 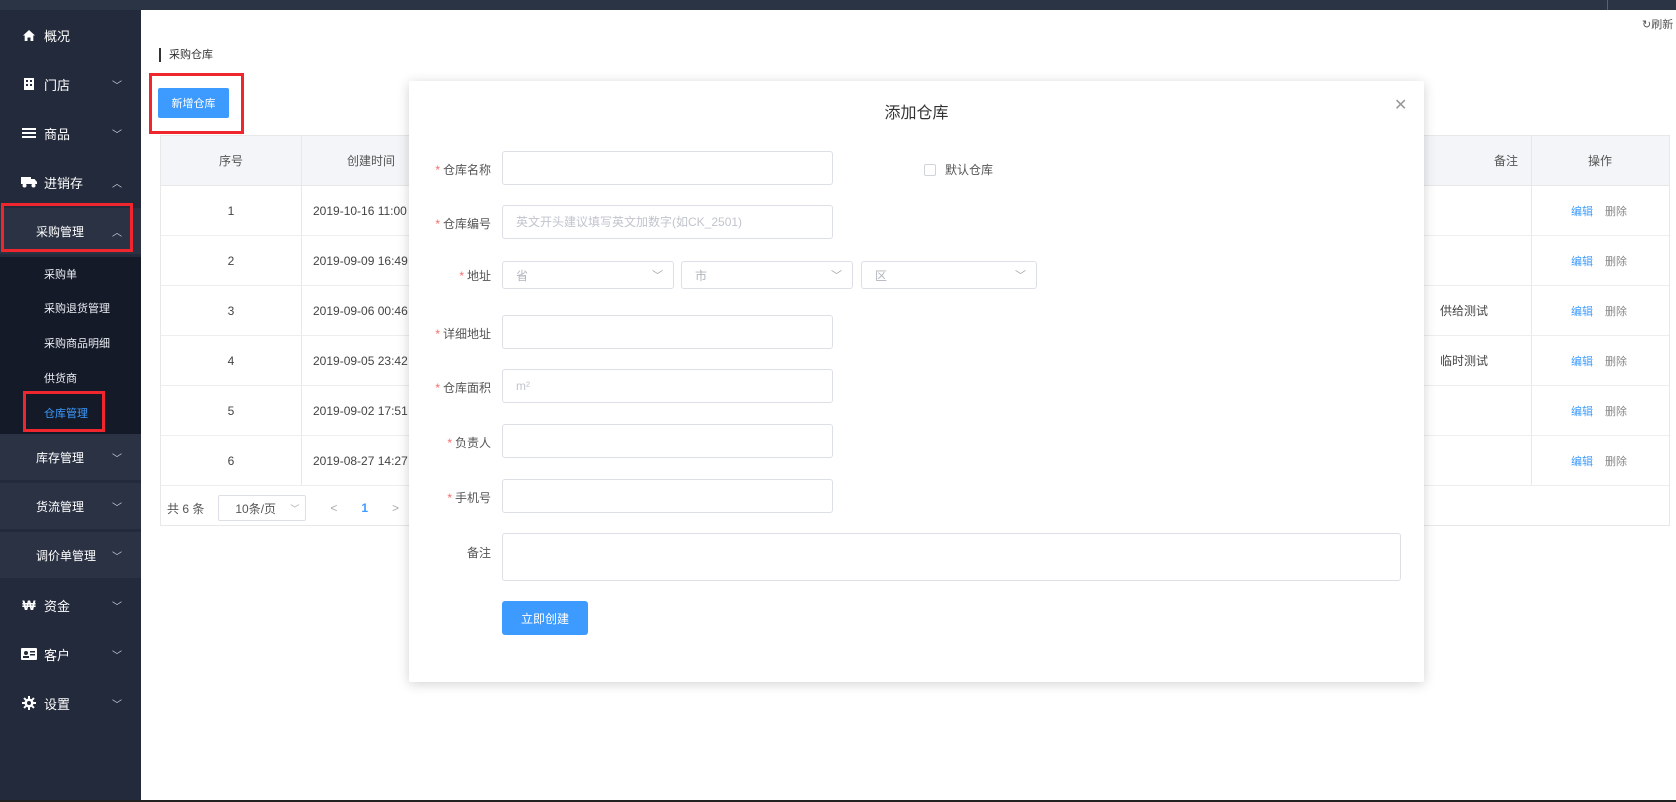 What do you see at coordinates (545, 618) in the screenshot?
I see `create-button: 立即创建` at bounding box center [545, 618].